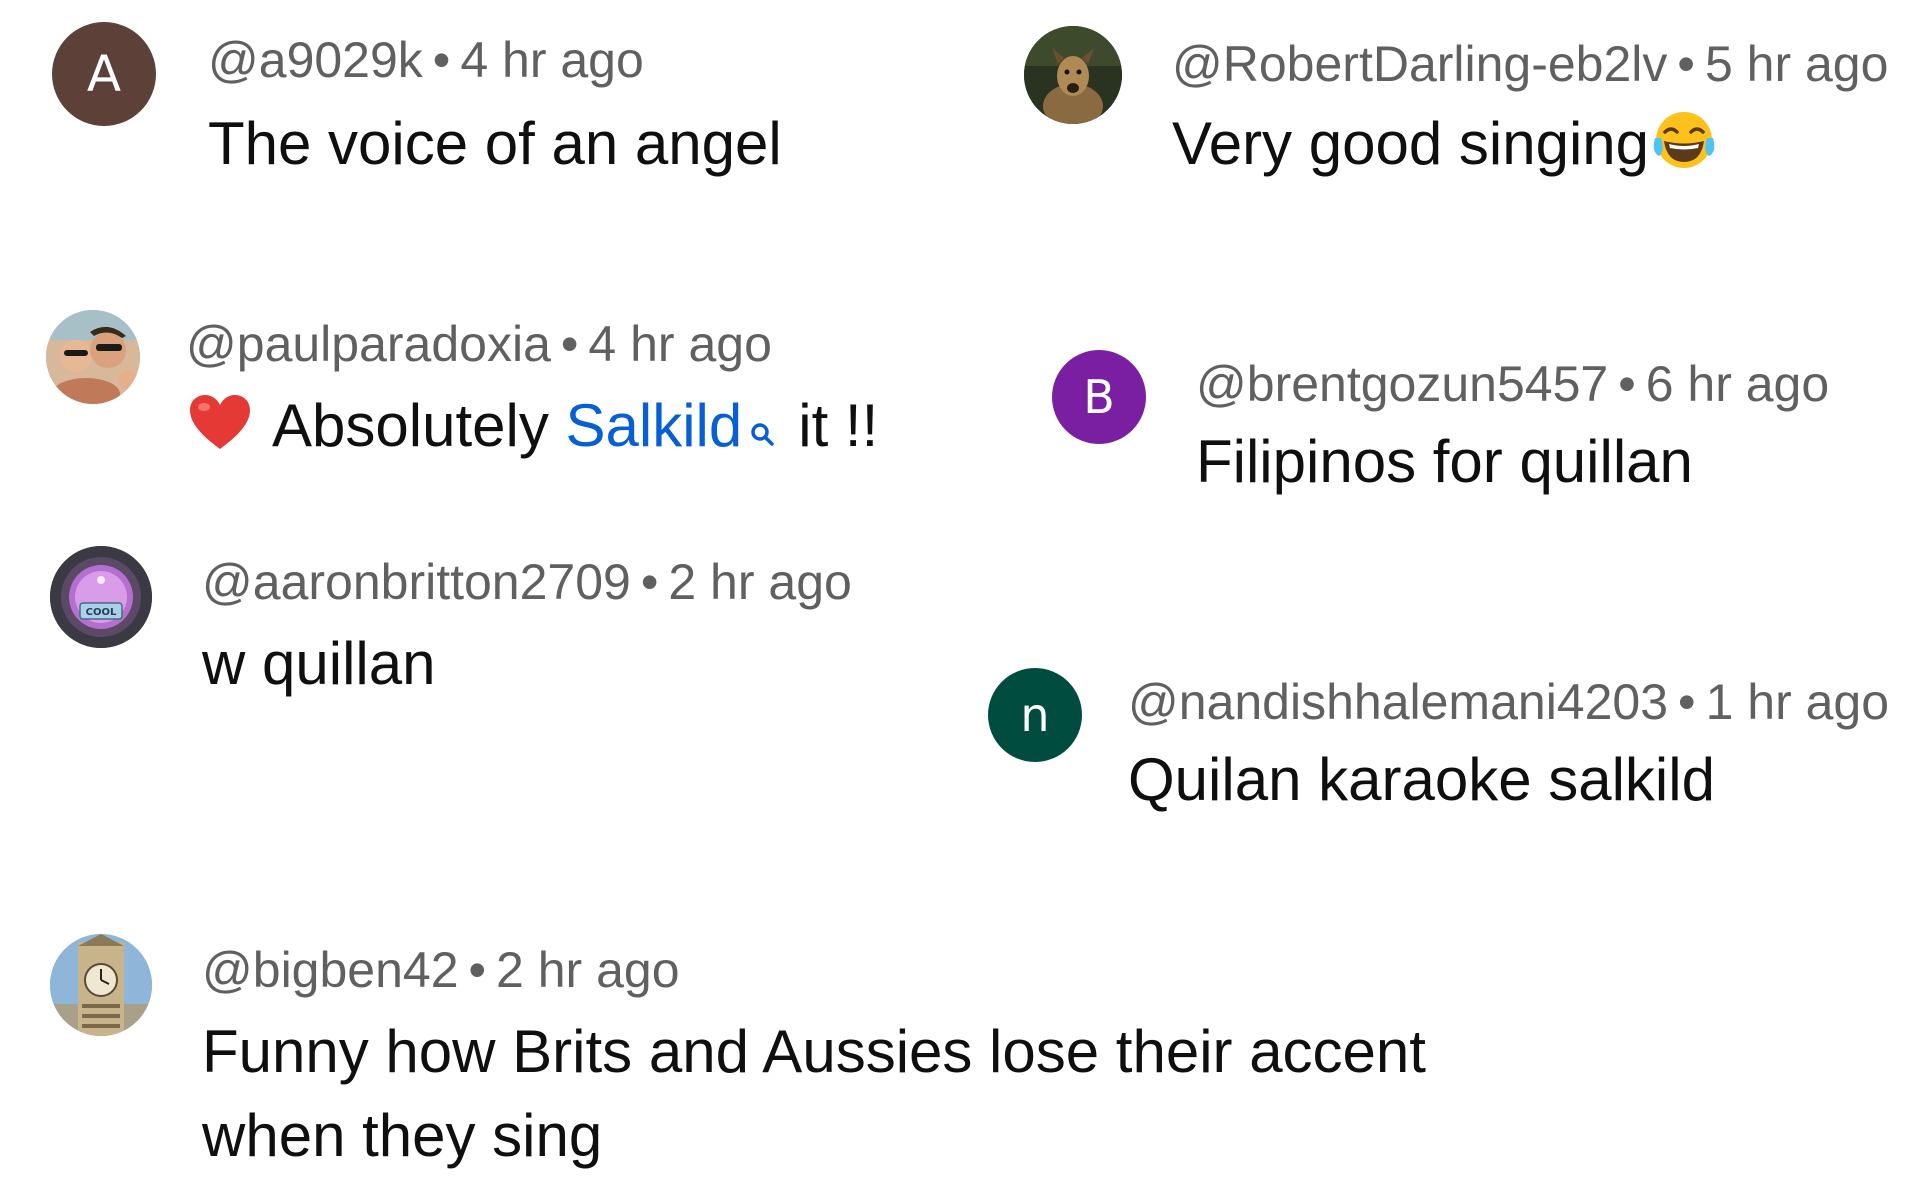  I want to click on comment-meta: @brentgozun5457 • 6 hr ago, so click(1512, 384).